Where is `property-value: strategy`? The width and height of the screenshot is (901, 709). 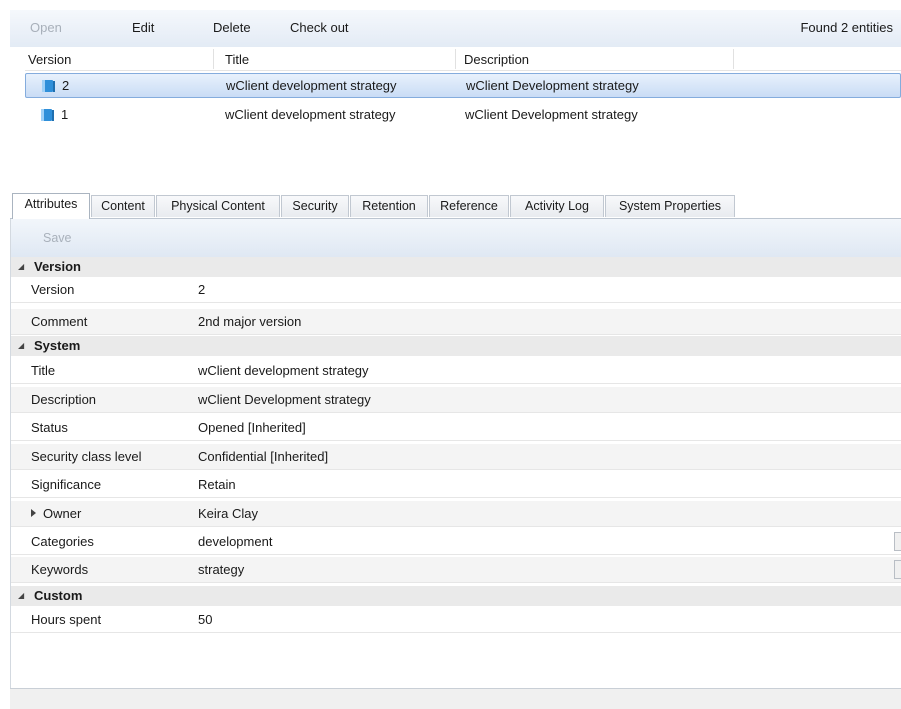 property-value: strategy is located at coordinates (221, 569).